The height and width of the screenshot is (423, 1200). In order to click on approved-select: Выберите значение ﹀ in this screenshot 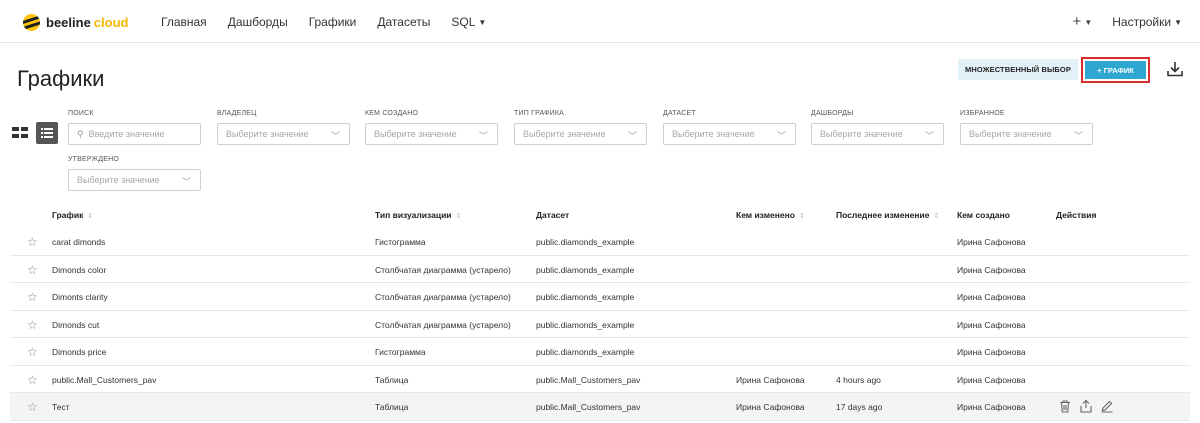, I will do `click(134, 180)`.